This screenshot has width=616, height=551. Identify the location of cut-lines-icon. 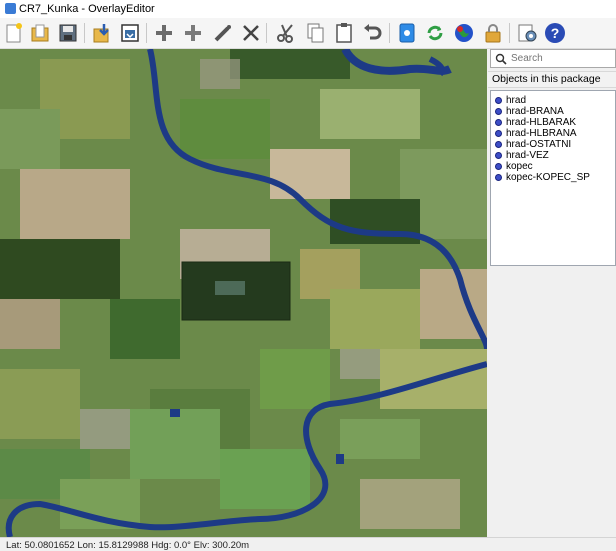
(251, 33).